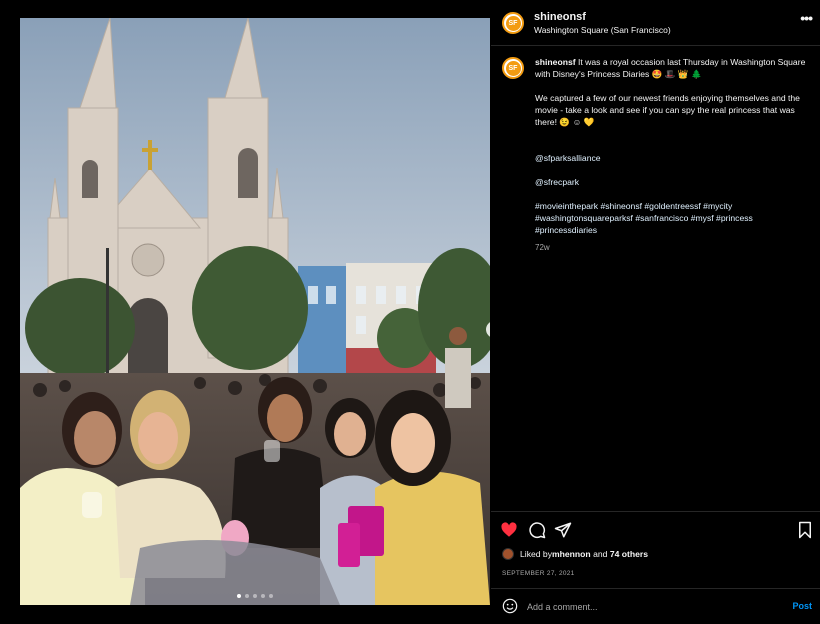  Describe the element at coordinates (557, 182) in the screenshot. I see `mention-link: @sfrecpark` at that location.